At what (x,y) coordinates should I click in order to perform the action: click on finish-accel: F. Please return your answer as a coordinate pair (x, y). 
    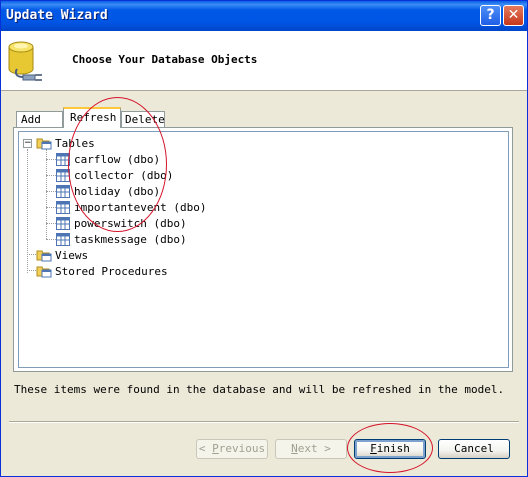
    Looking at the image, I should click on (373, 448).